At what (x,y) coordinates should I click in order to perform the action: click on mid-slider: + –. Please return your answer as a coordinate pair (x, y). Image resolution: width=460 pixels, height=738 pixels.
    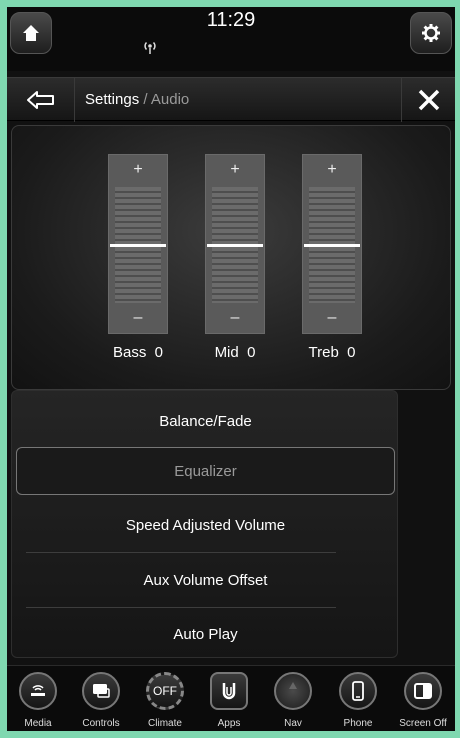
    Looking at the image, I should click on (235, 244).